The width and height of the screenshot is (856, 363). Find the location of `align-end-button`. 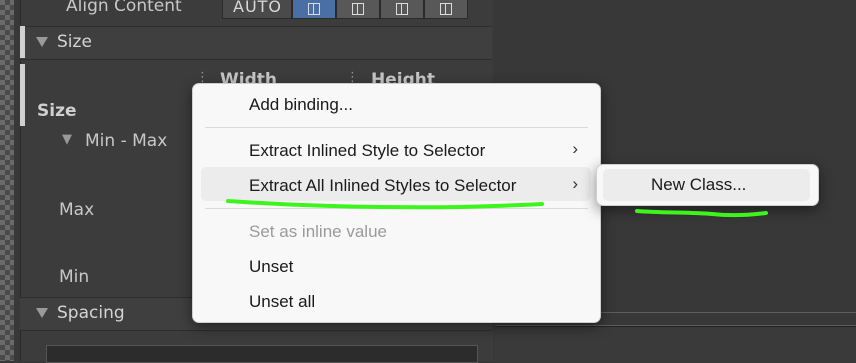

align-end-button is located at coordinates (402, 9).